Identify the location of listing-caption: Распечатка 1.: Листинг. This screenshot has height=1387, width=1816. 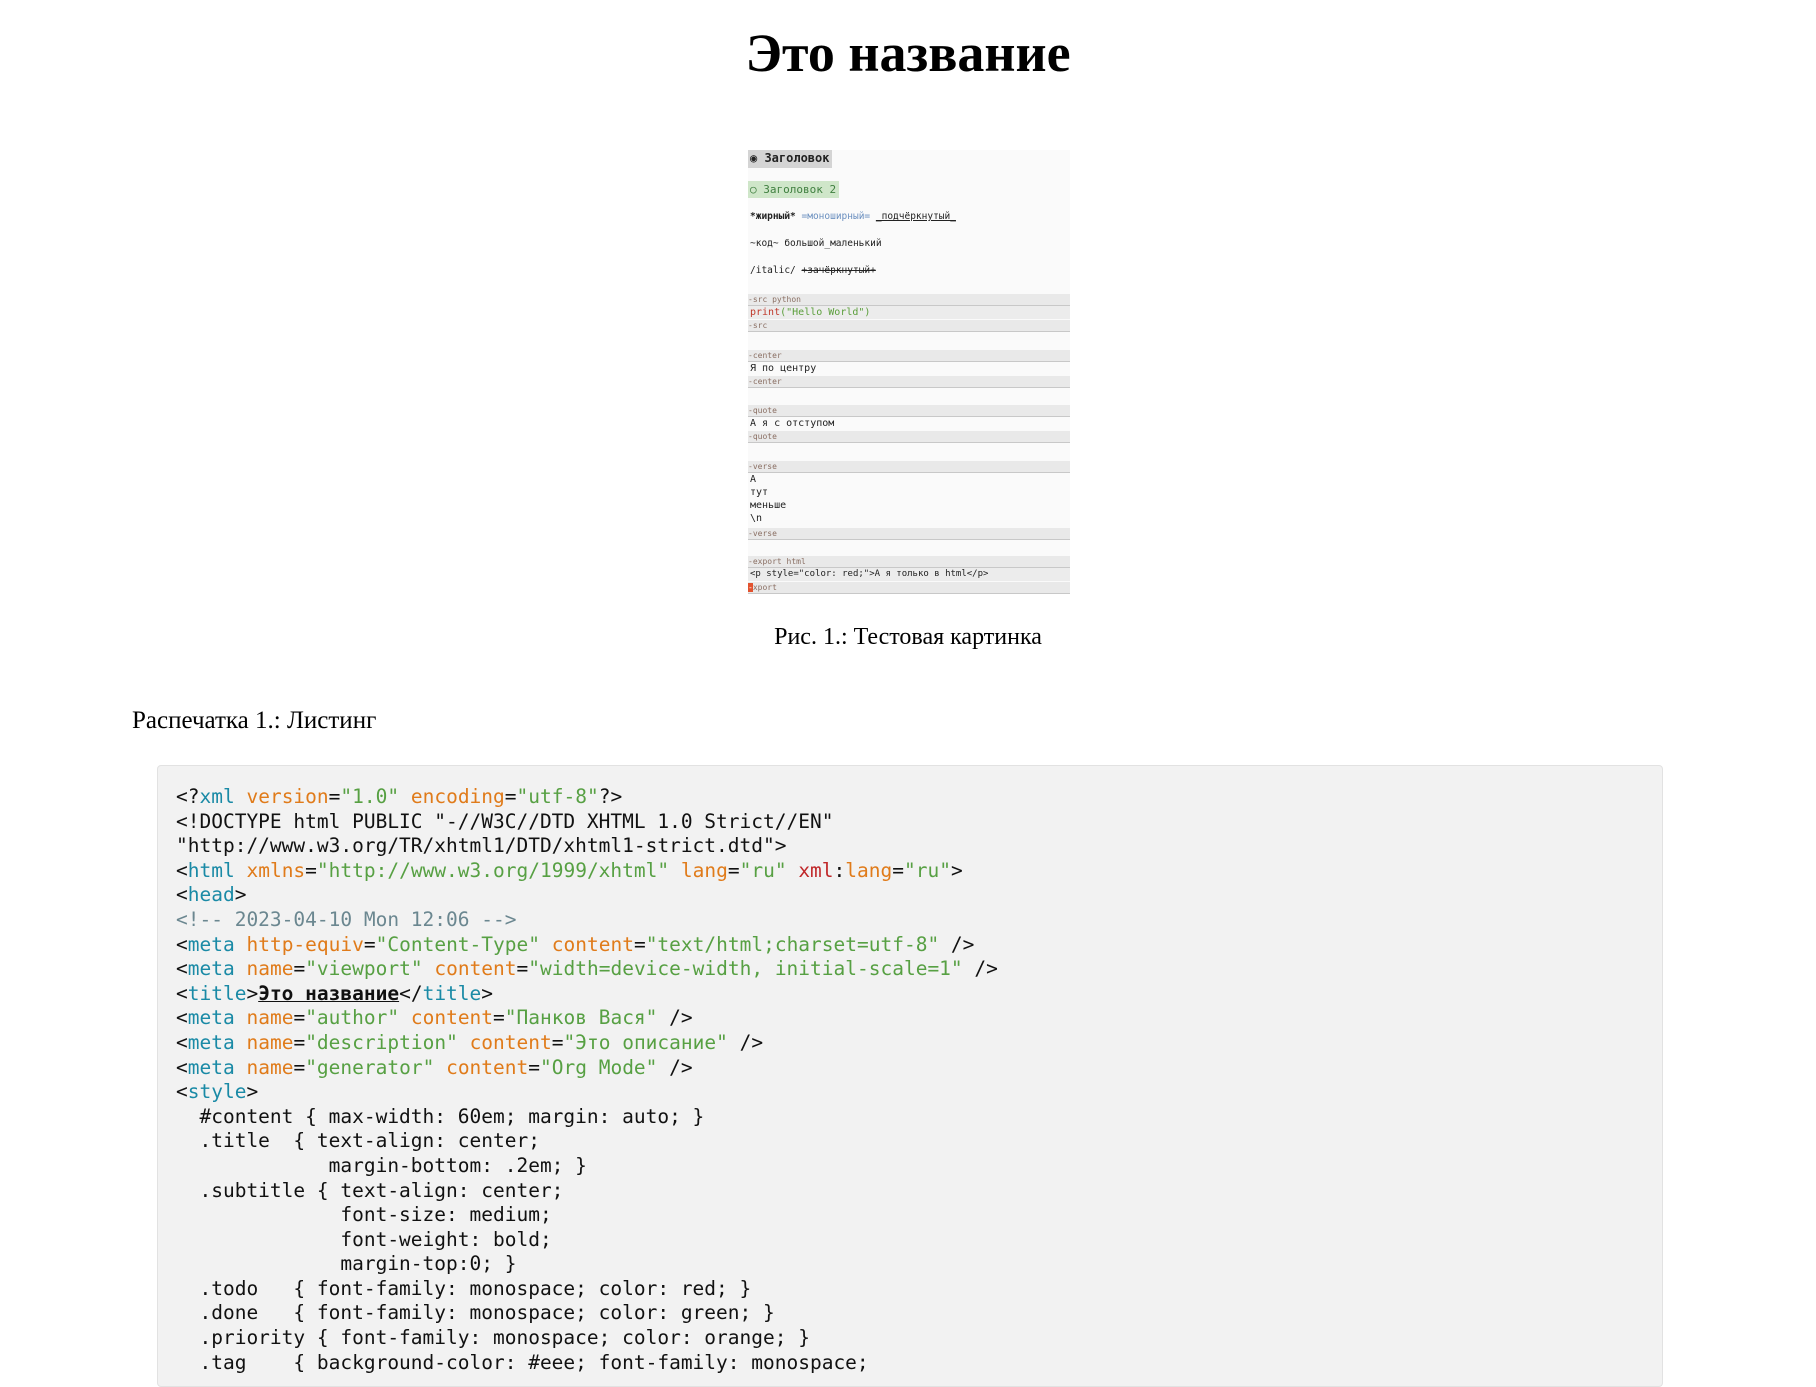
(254, 720).